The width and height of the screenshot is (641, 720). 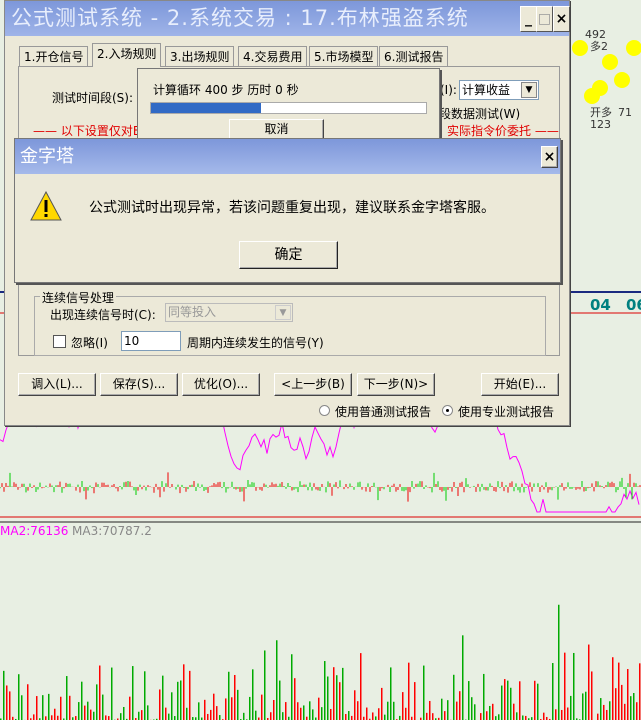 I want to click on group-title: 连续信号处理, so click(x=78, y=297).